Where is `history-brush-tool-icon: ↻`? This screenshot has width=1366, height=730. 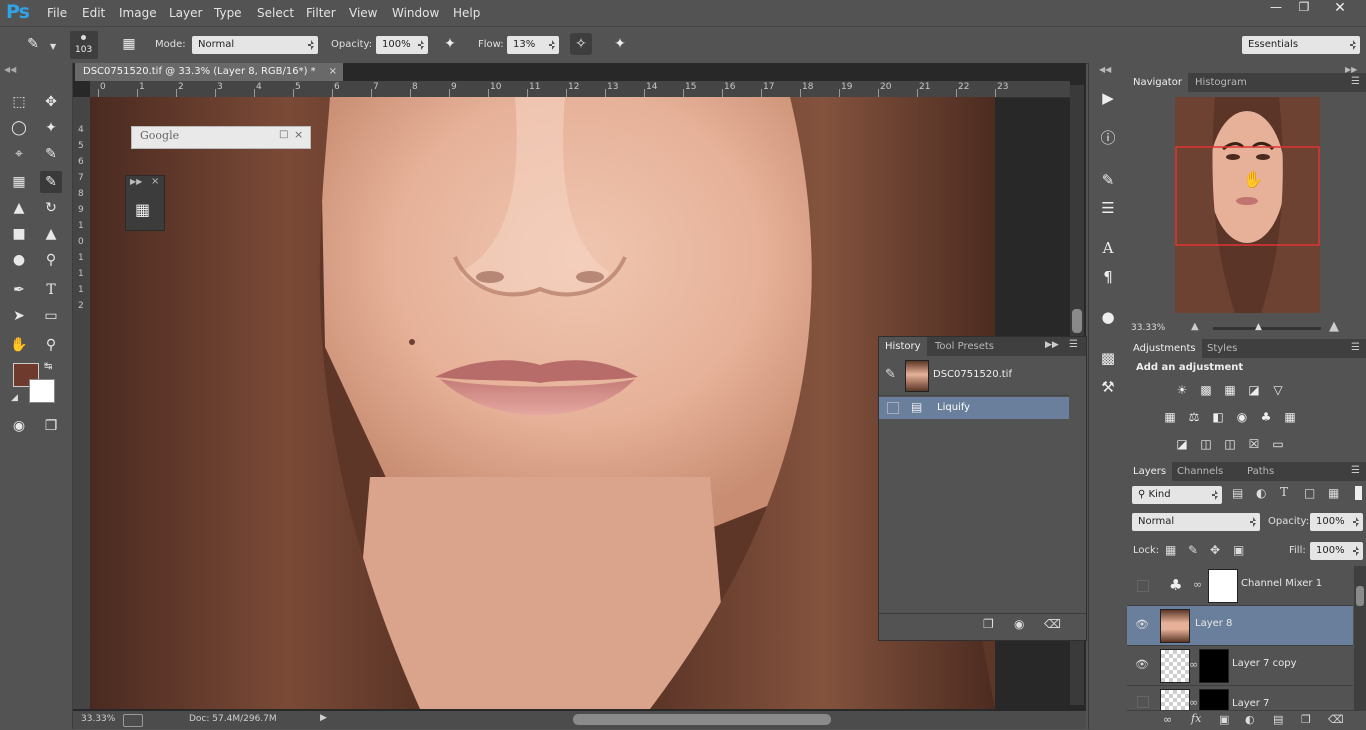 history-brush-tool-icon: ↻ is located at coordinates (51, 208).